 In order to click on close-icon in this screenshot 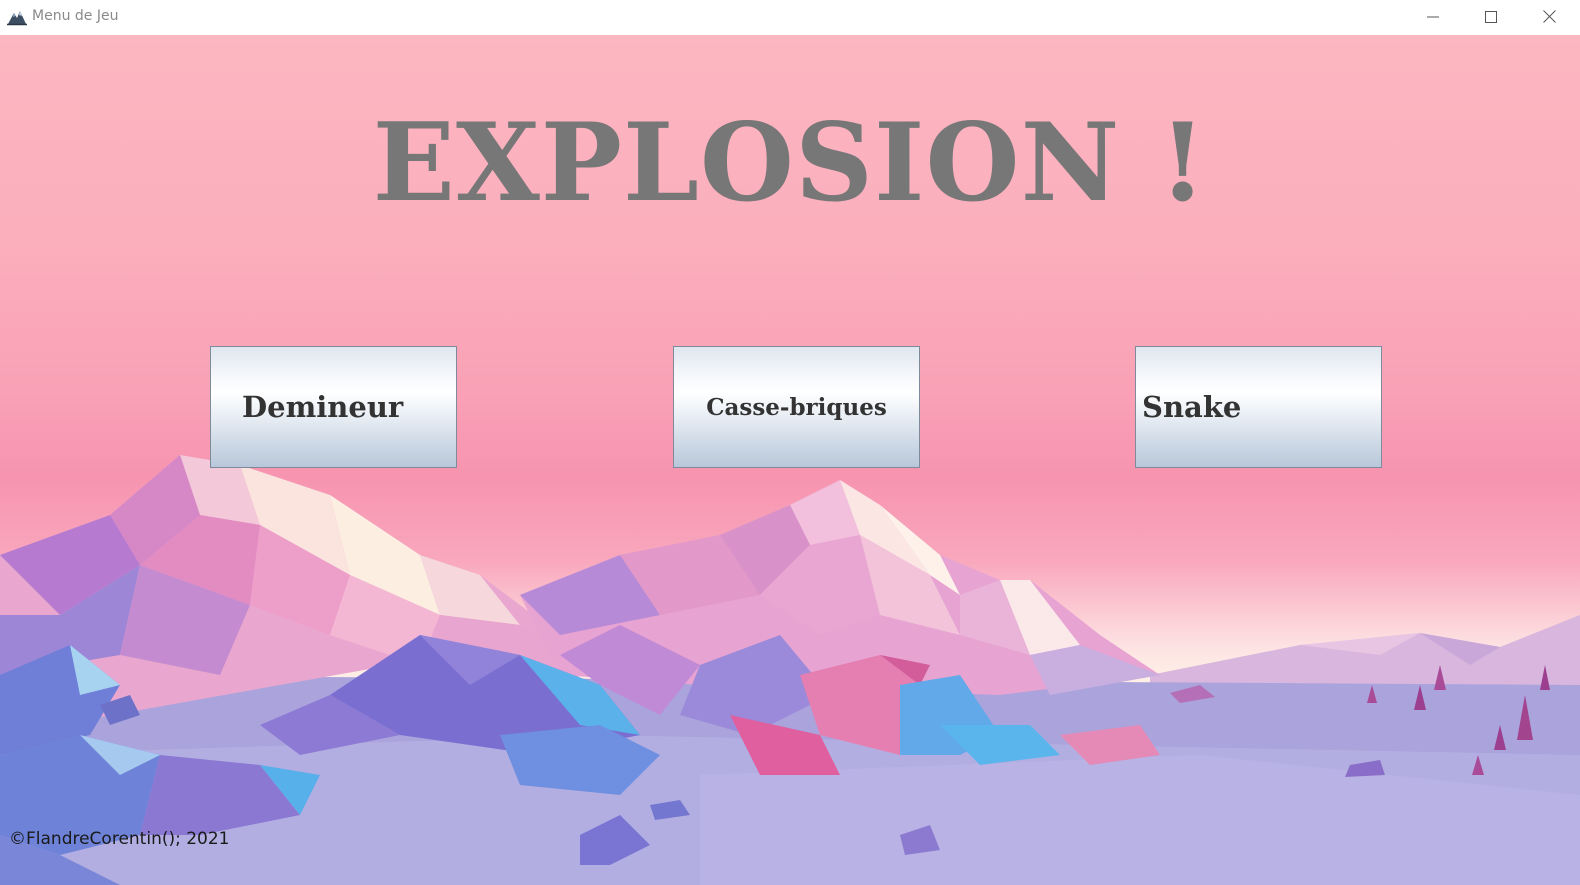, I will do `click(1549, 16)`.